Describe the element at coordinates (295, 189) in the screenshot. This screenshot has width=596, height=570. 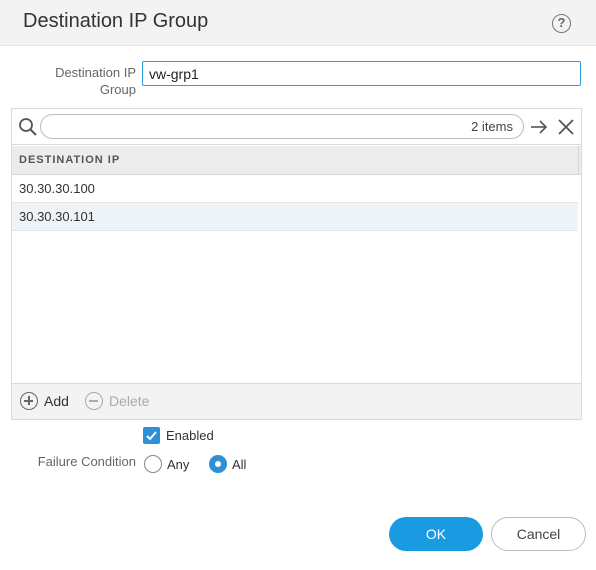
I see `table-row: 30.30.30.100` at that location.